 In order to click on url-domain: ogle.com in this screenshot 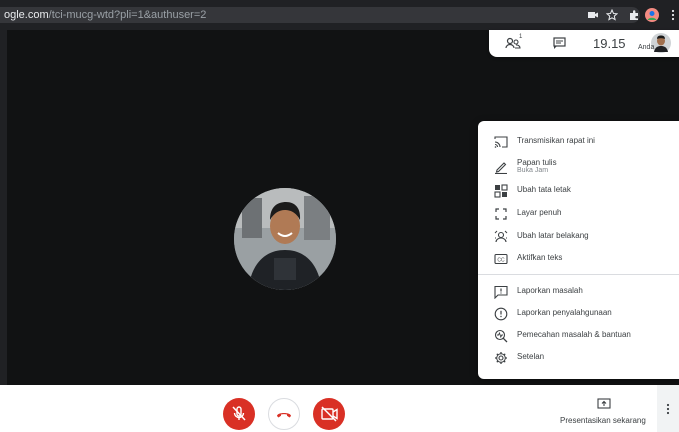, I will do `click(26, 15)`.